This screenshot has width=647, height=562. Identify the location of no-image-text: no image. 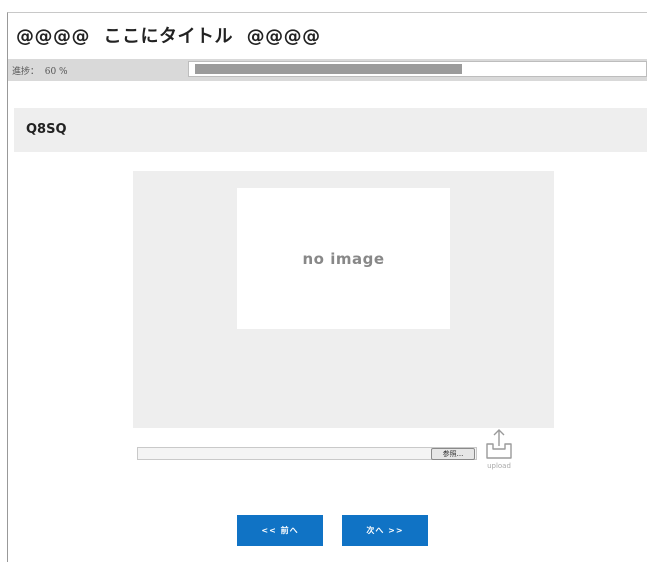
(343, 258).